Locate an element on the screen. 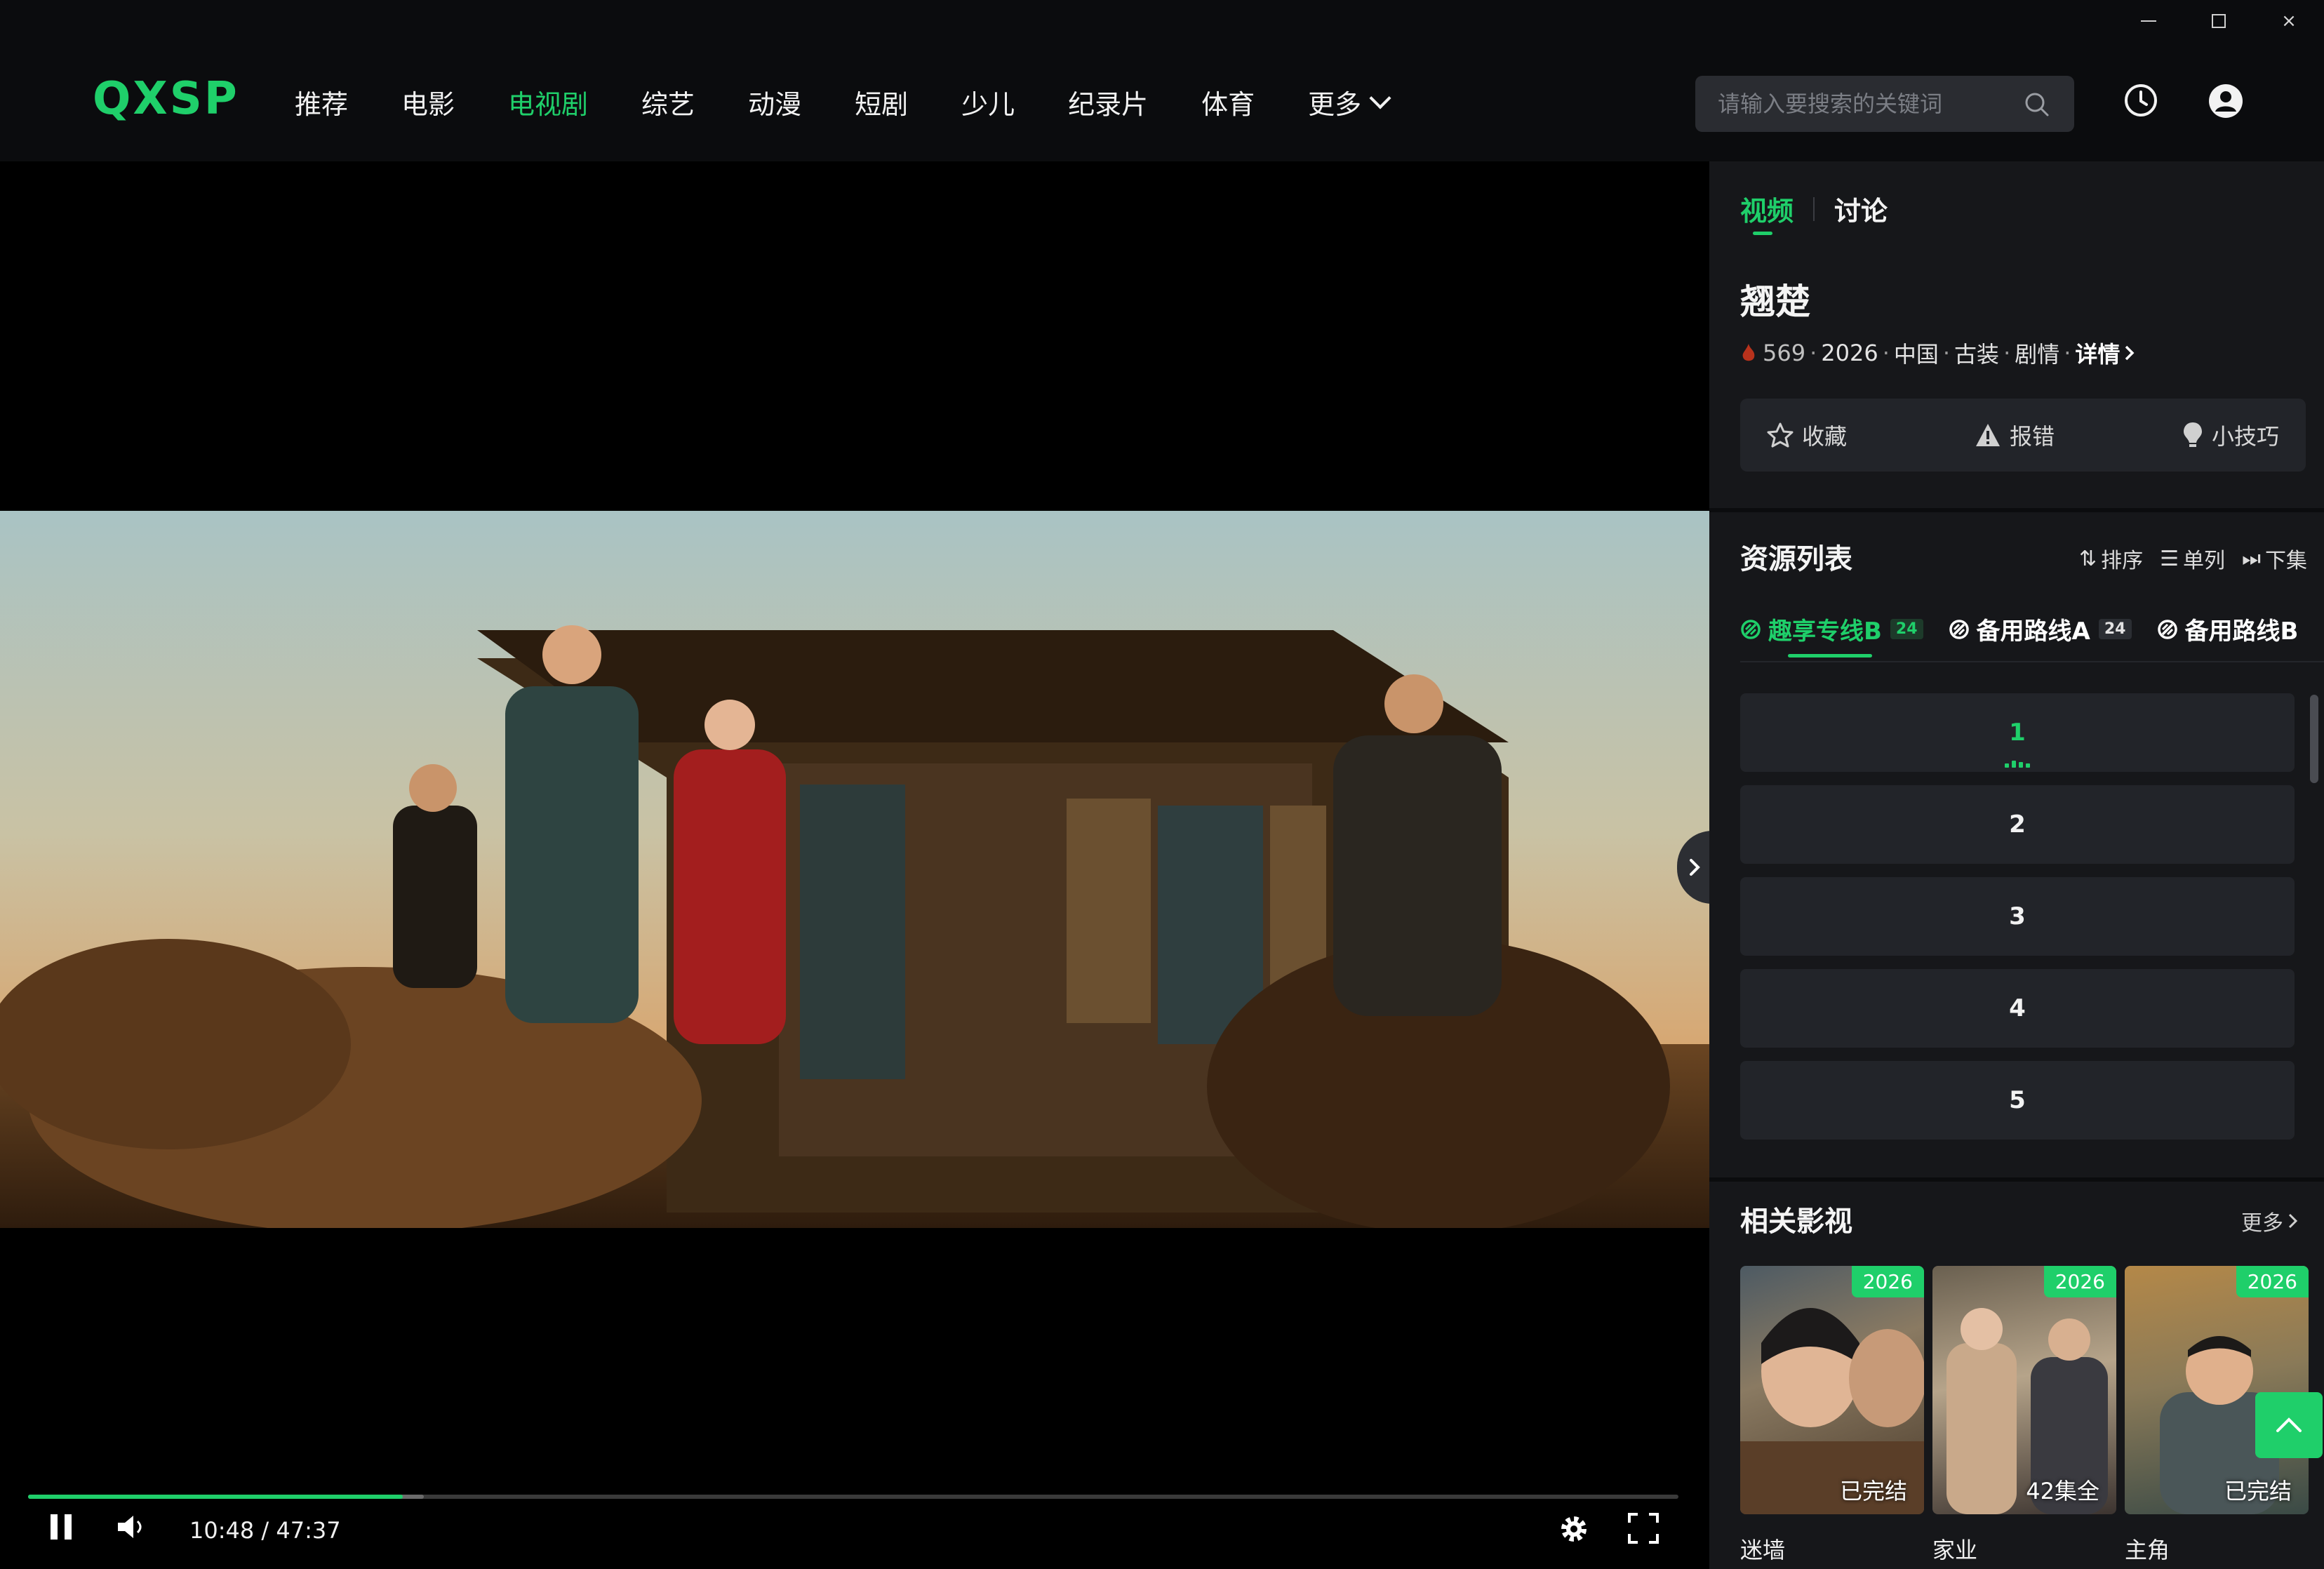 The image size is (2324, 1569). episode-button-4: 4 is located at coordinates (2018, 1008).